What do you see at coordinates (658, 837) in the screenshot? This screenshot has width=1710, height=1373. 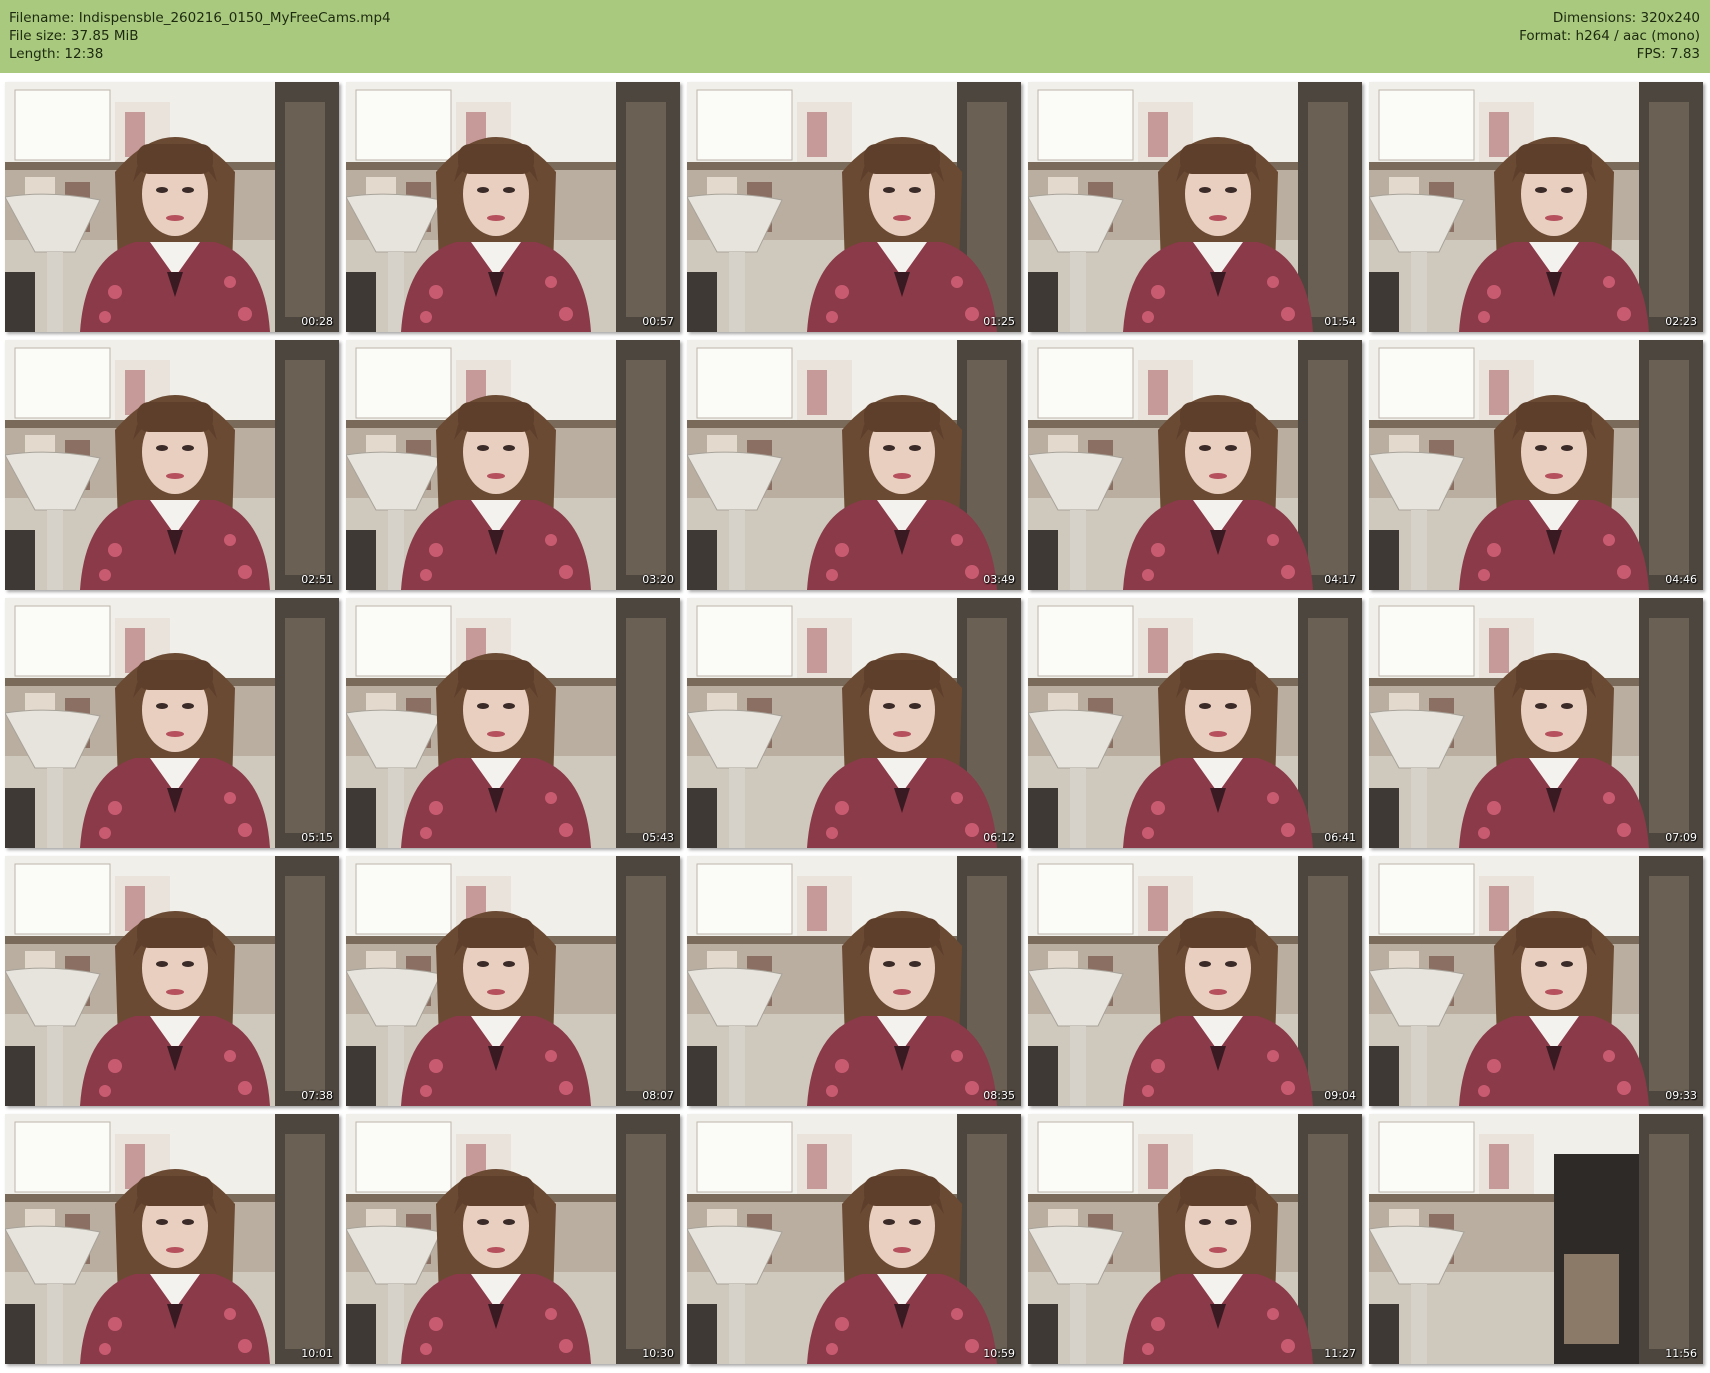 I see `thumbnail-timestamp: 05:43` at bounding box center [658, 837].